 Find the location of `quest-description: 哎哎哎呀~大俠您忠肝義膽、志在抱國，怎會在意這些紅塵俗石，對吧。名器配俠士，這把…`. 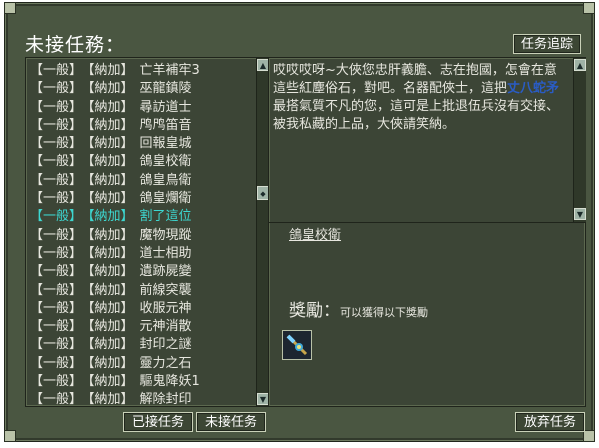

quest-description: 哎哎哎呀~大俠您忠肝義膽、志在抱國，怎會在意這些紅塵俗石，對吧。名器配俠士，這把… is located at coordinates (418, 98).